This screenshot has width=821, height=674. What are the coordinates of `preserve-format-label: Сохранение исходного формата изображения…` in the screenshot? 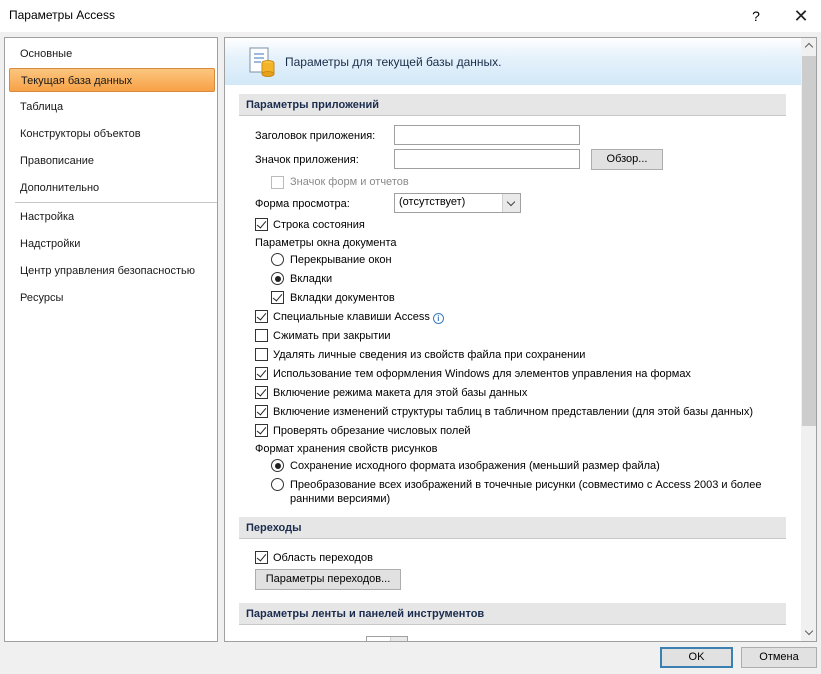 It's located at (475, 466).